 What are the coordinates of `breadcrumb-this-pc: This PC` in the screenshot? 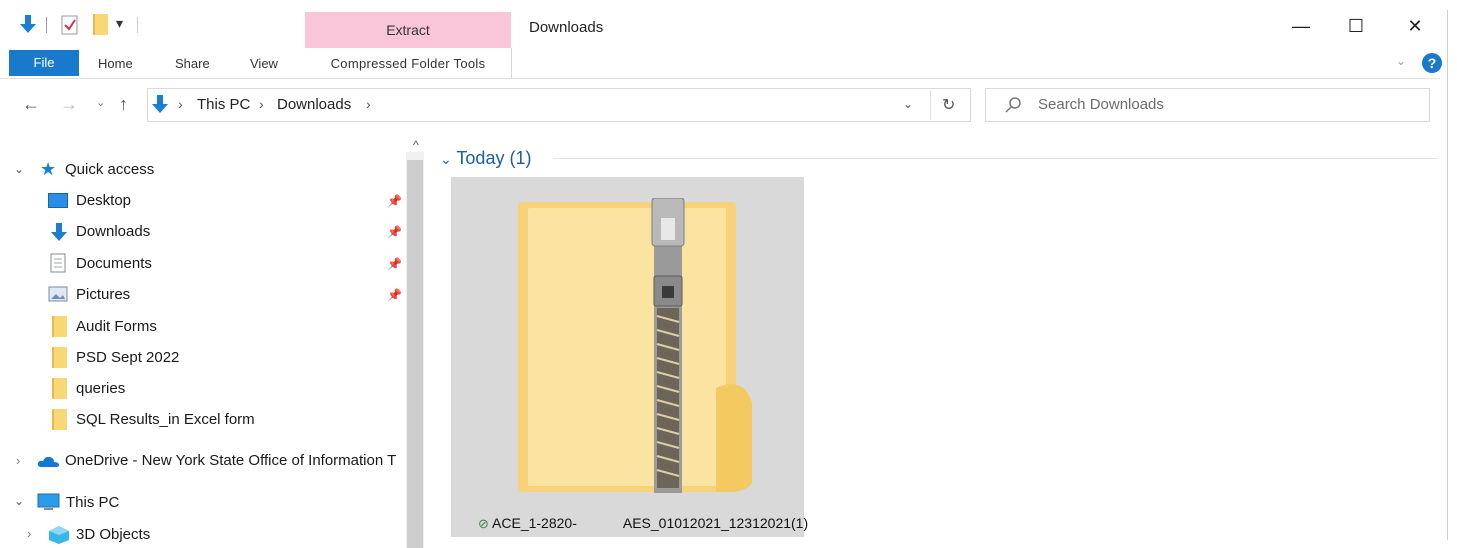 It's located at (223, 104).